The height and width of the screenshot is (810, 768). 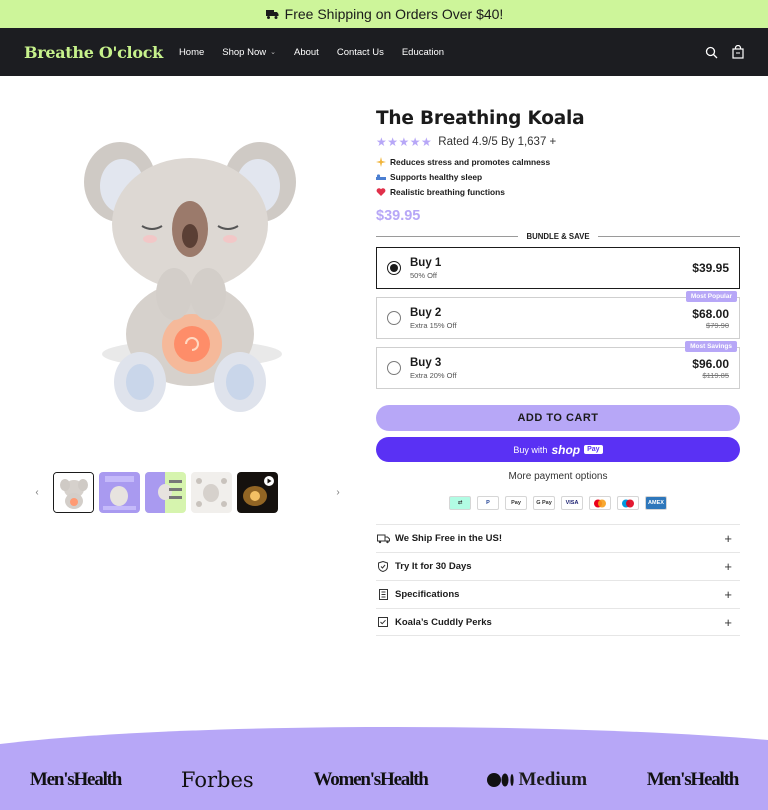 What do you see at coordinates (628, 503) in the screenshot?
I see `maestro-icon` at bounding box center [628, 503].